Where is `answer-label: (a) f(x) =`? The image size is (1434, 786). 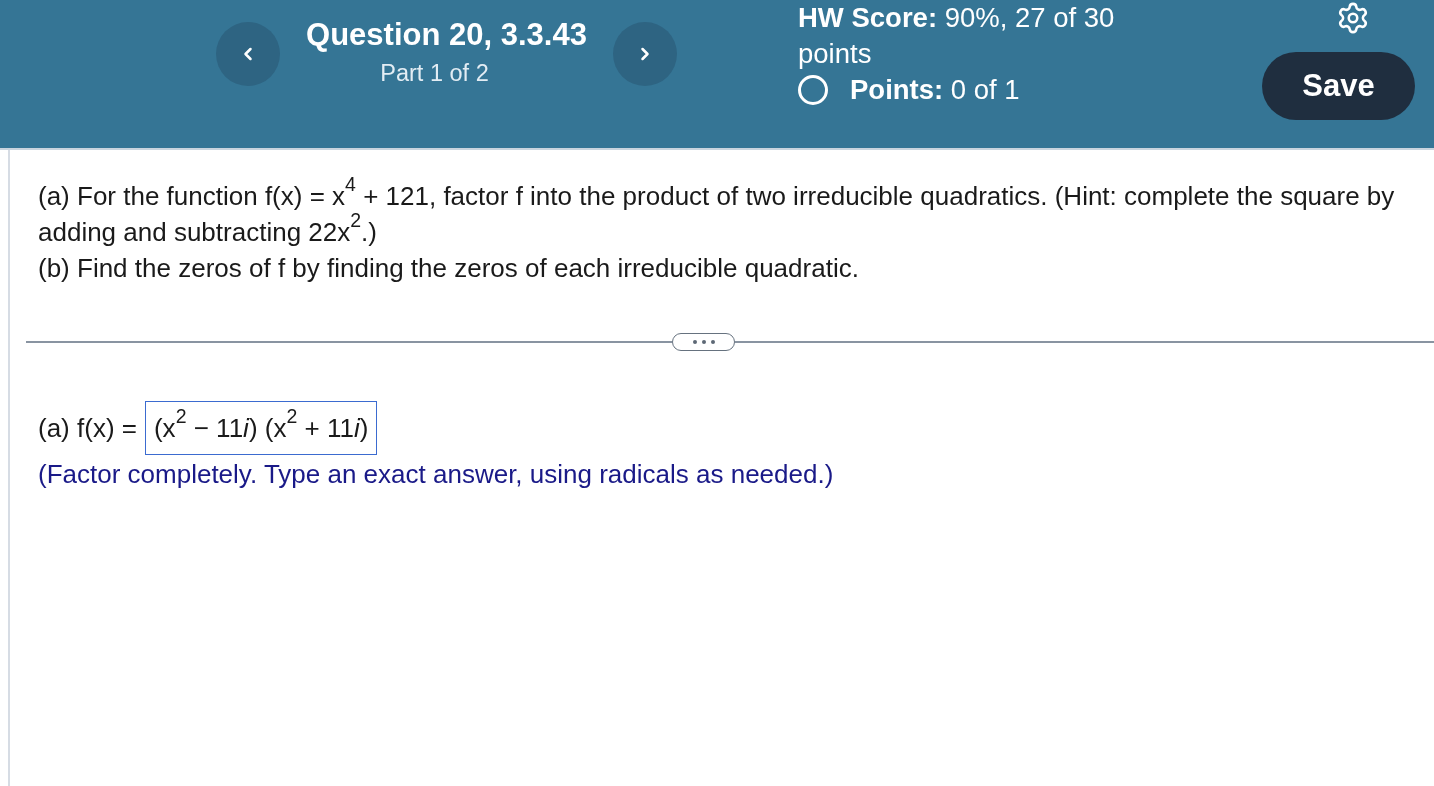 answer-label: (a) f(x) = is located at coordinates (87, 428).